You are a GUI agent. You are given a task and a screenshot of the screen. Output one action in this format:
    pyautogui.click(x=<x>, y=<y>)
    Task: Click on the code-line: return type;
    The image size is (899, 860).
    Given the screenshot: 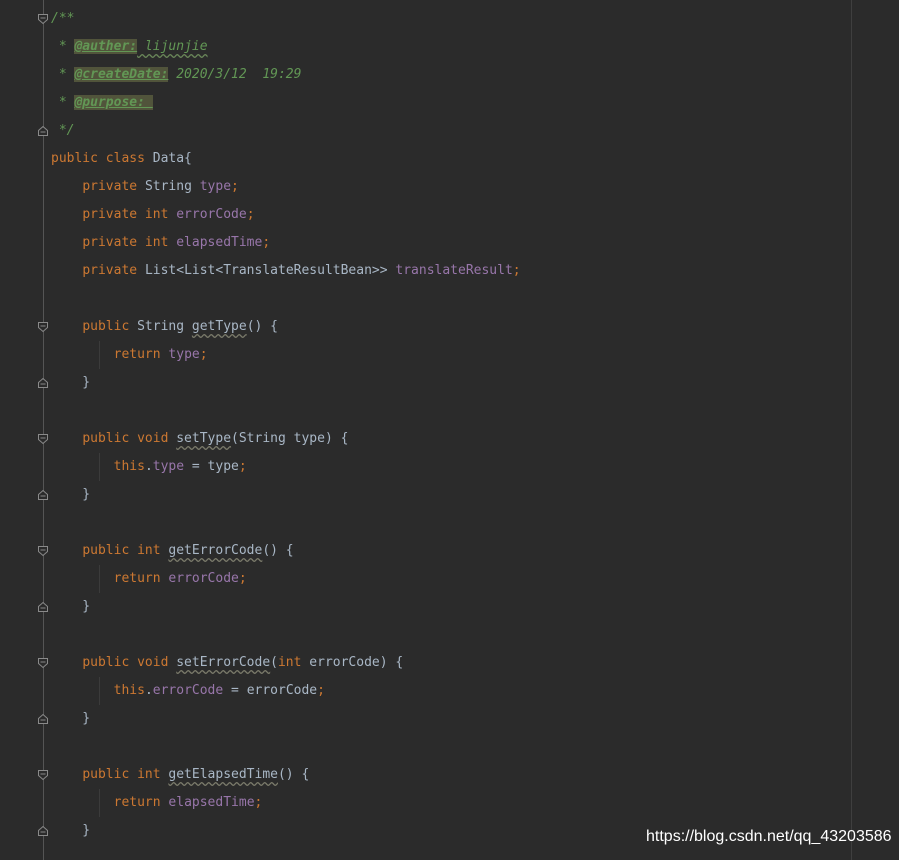 What is the action you would take?
    pyautogui.click(x=129, y=355)
    